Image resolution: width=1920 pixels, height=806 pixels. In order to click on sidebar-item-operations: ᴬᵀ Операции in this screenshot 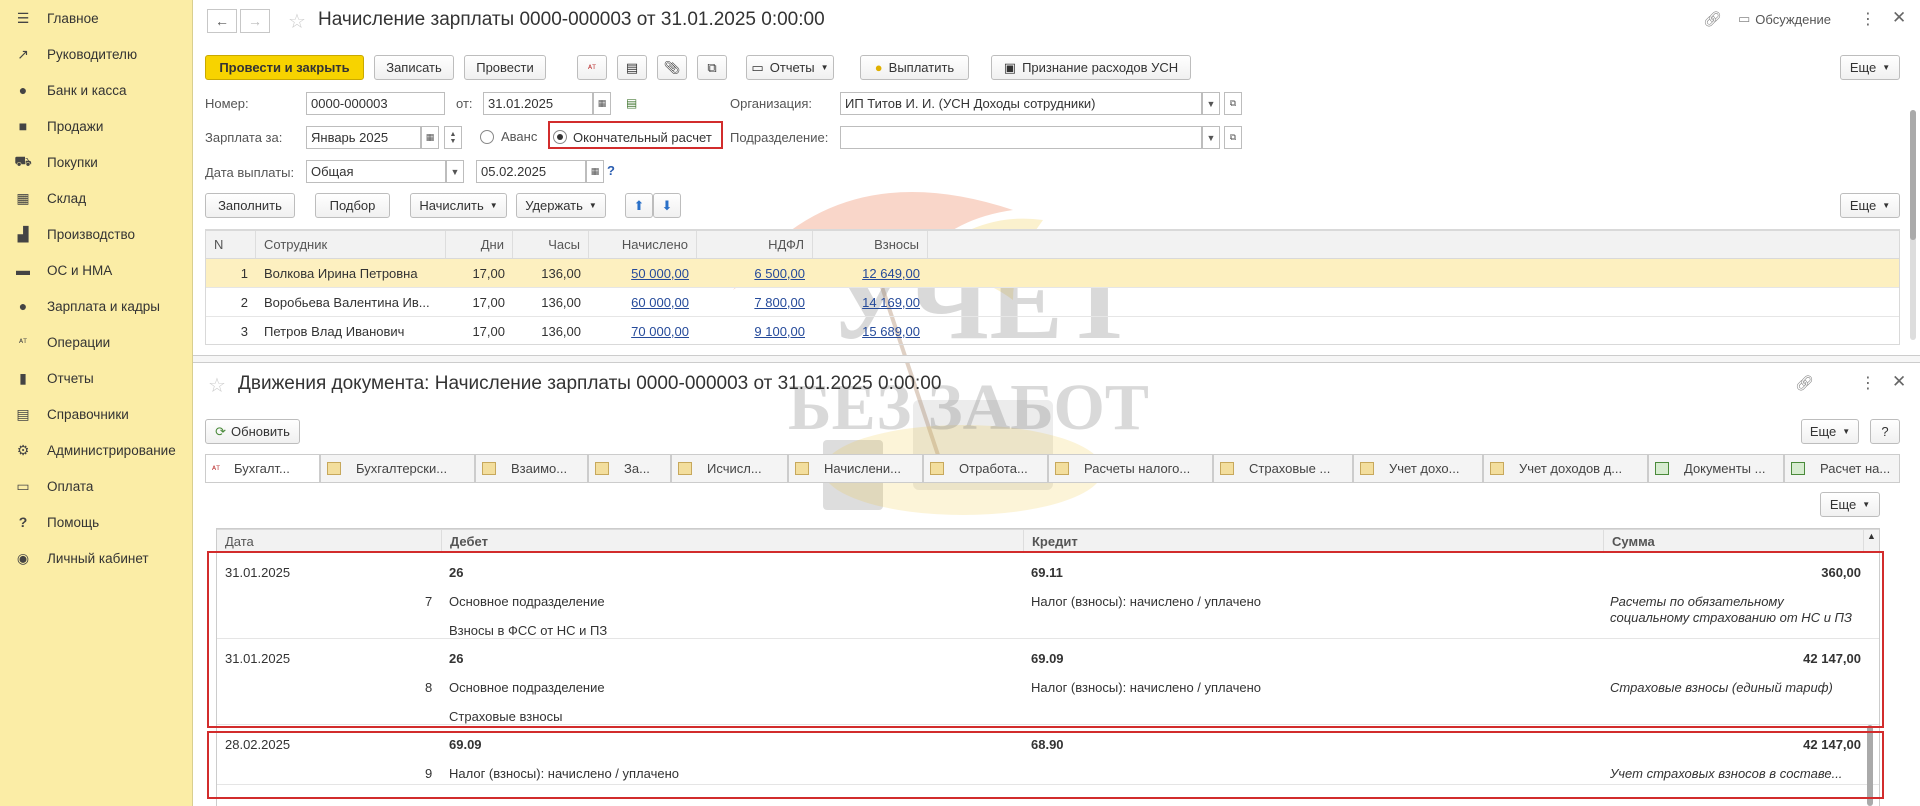, I will do `click(96, 342)`.